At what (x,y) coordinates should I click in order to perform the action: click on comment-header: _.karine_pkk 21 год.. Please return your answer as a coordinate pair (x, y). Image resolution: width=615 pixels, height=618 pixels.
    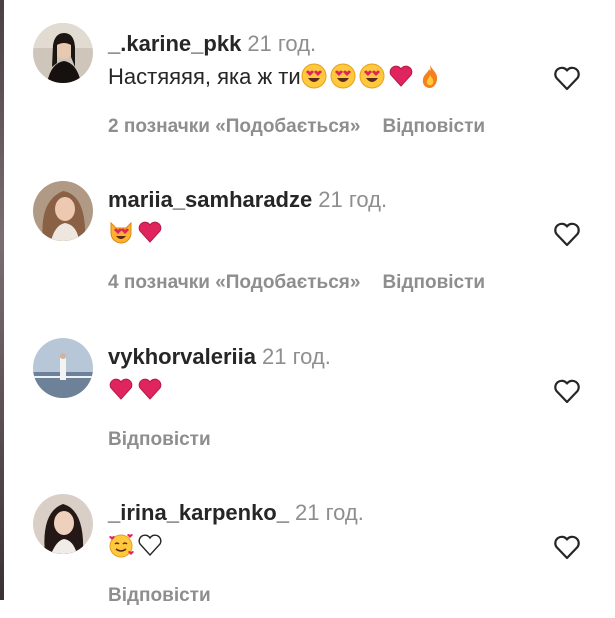
    Looking at the image, I should click on (212, 44).